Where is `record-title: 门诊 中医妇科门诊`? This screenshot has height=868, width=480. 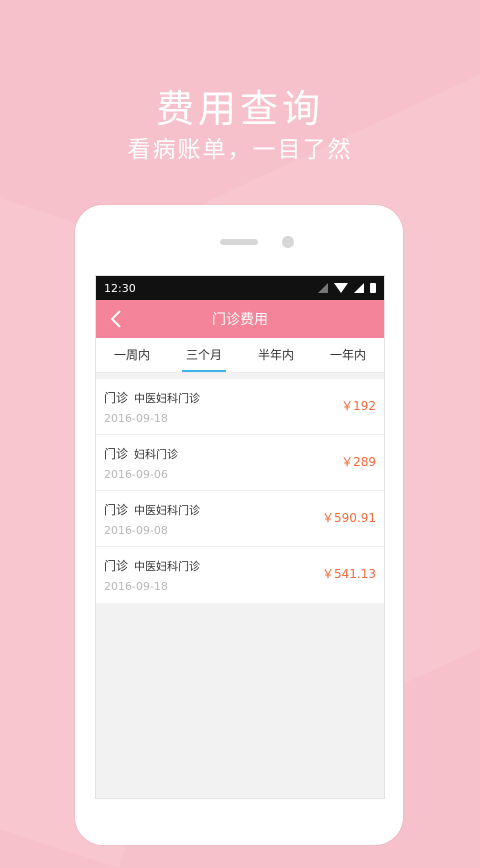
record-title: 门诊 中医妇科门诊 is located at coordinates (240, 397).